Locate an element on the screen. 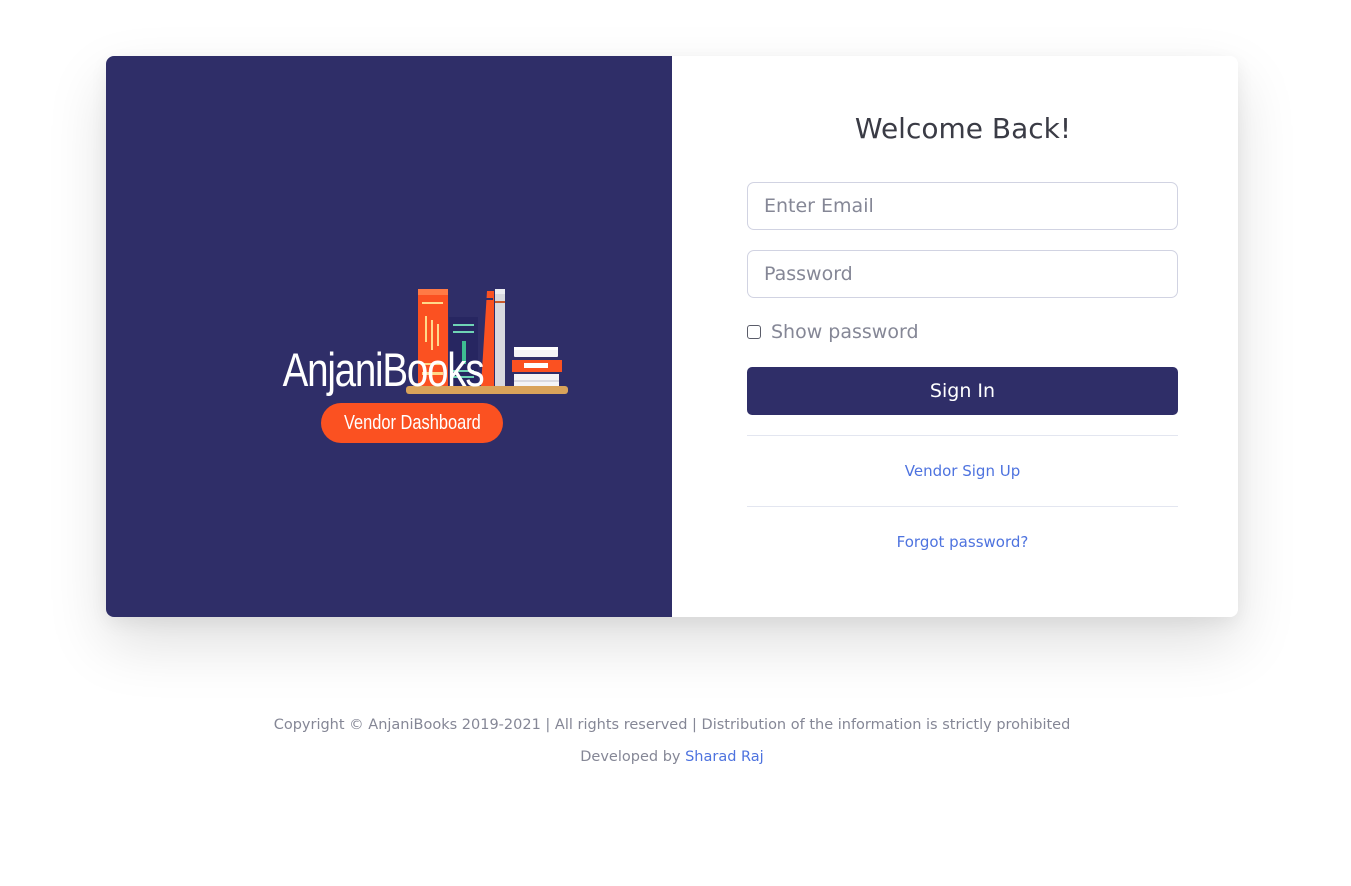  vendor-sign-up-link: Vendor Sign Up is located at coordinates (962, 471).